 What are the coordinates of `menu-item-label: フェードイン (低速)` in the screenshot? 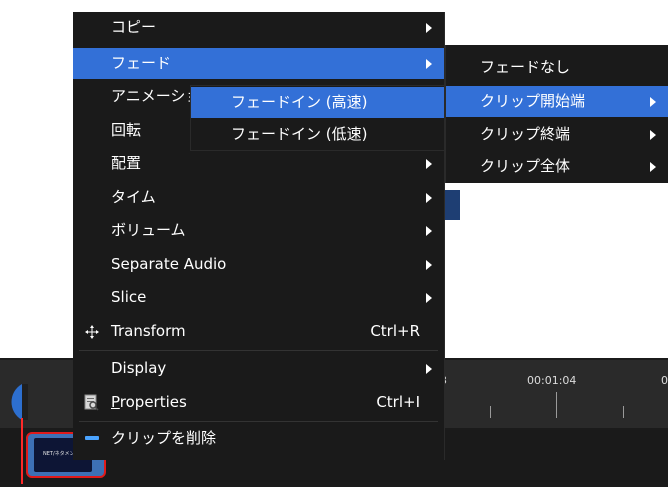 It's located at (299, 134).